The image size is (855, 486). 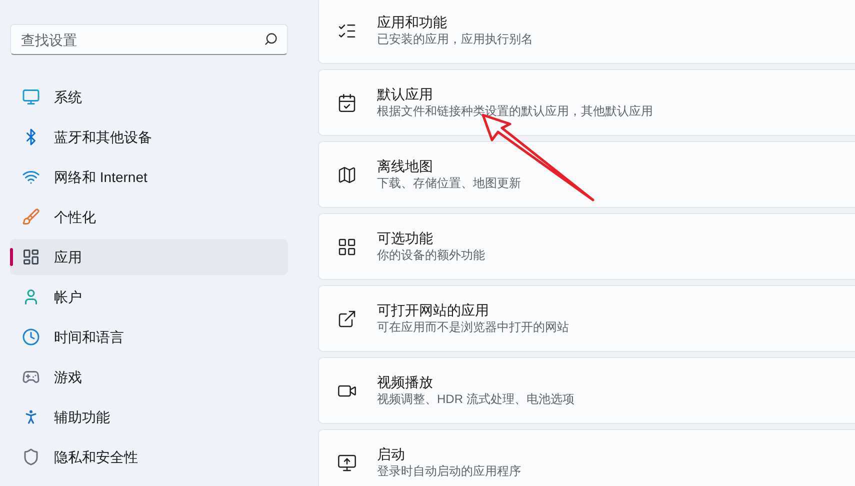 I want to click on settings-card: 启动 登录时自动启动的应用程序, so click(x=586, y=457).